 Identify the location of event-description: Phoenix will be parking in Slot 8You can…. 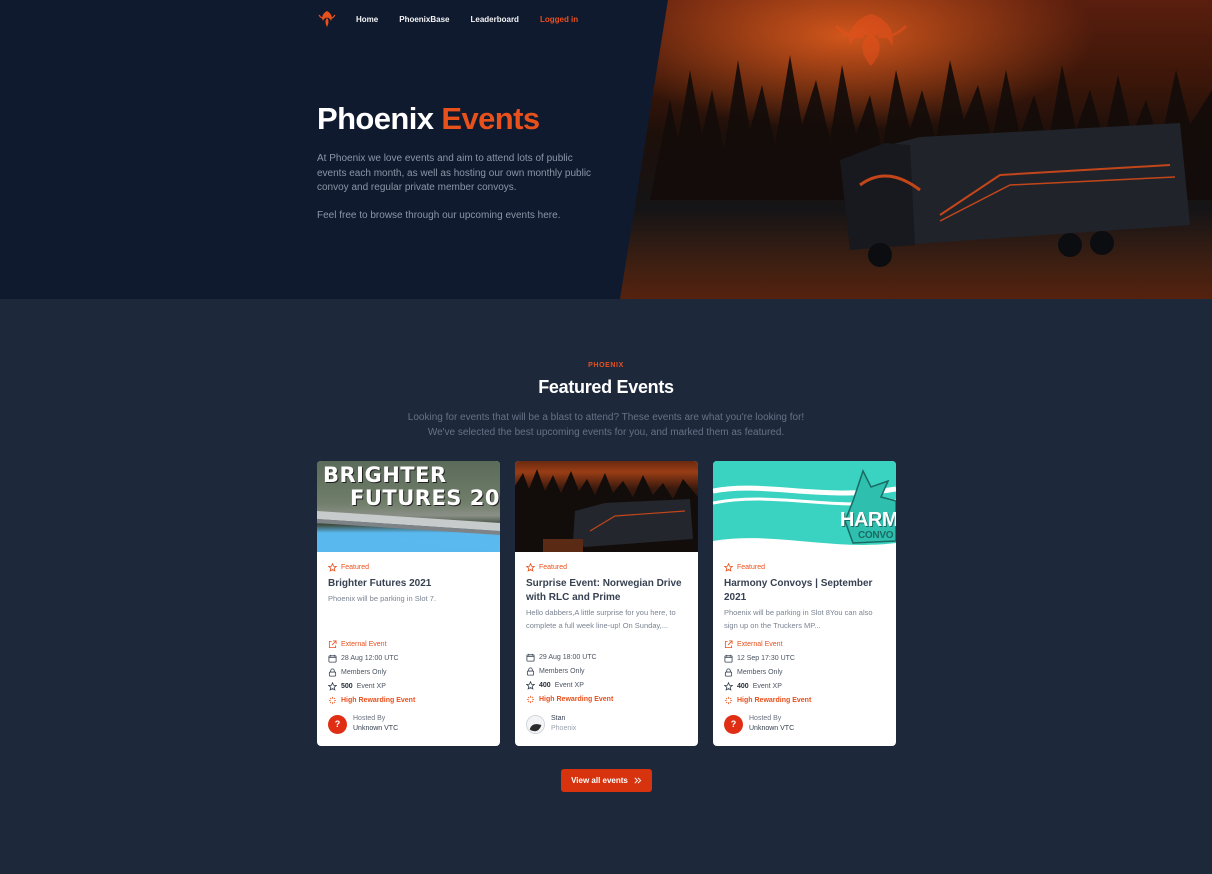
(798, 619).